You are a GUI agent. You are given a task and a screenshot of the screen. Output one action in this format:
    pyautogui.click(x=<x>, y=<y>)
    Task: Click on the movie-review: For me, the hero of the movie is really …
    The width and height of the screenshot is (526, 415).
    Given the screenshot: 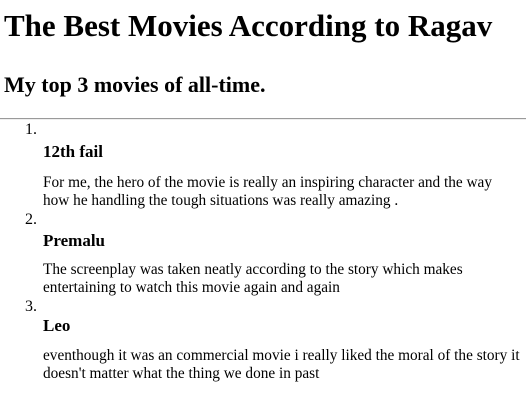 What is the action you would take?
    pyautogui.click(x=267, y=191)
    